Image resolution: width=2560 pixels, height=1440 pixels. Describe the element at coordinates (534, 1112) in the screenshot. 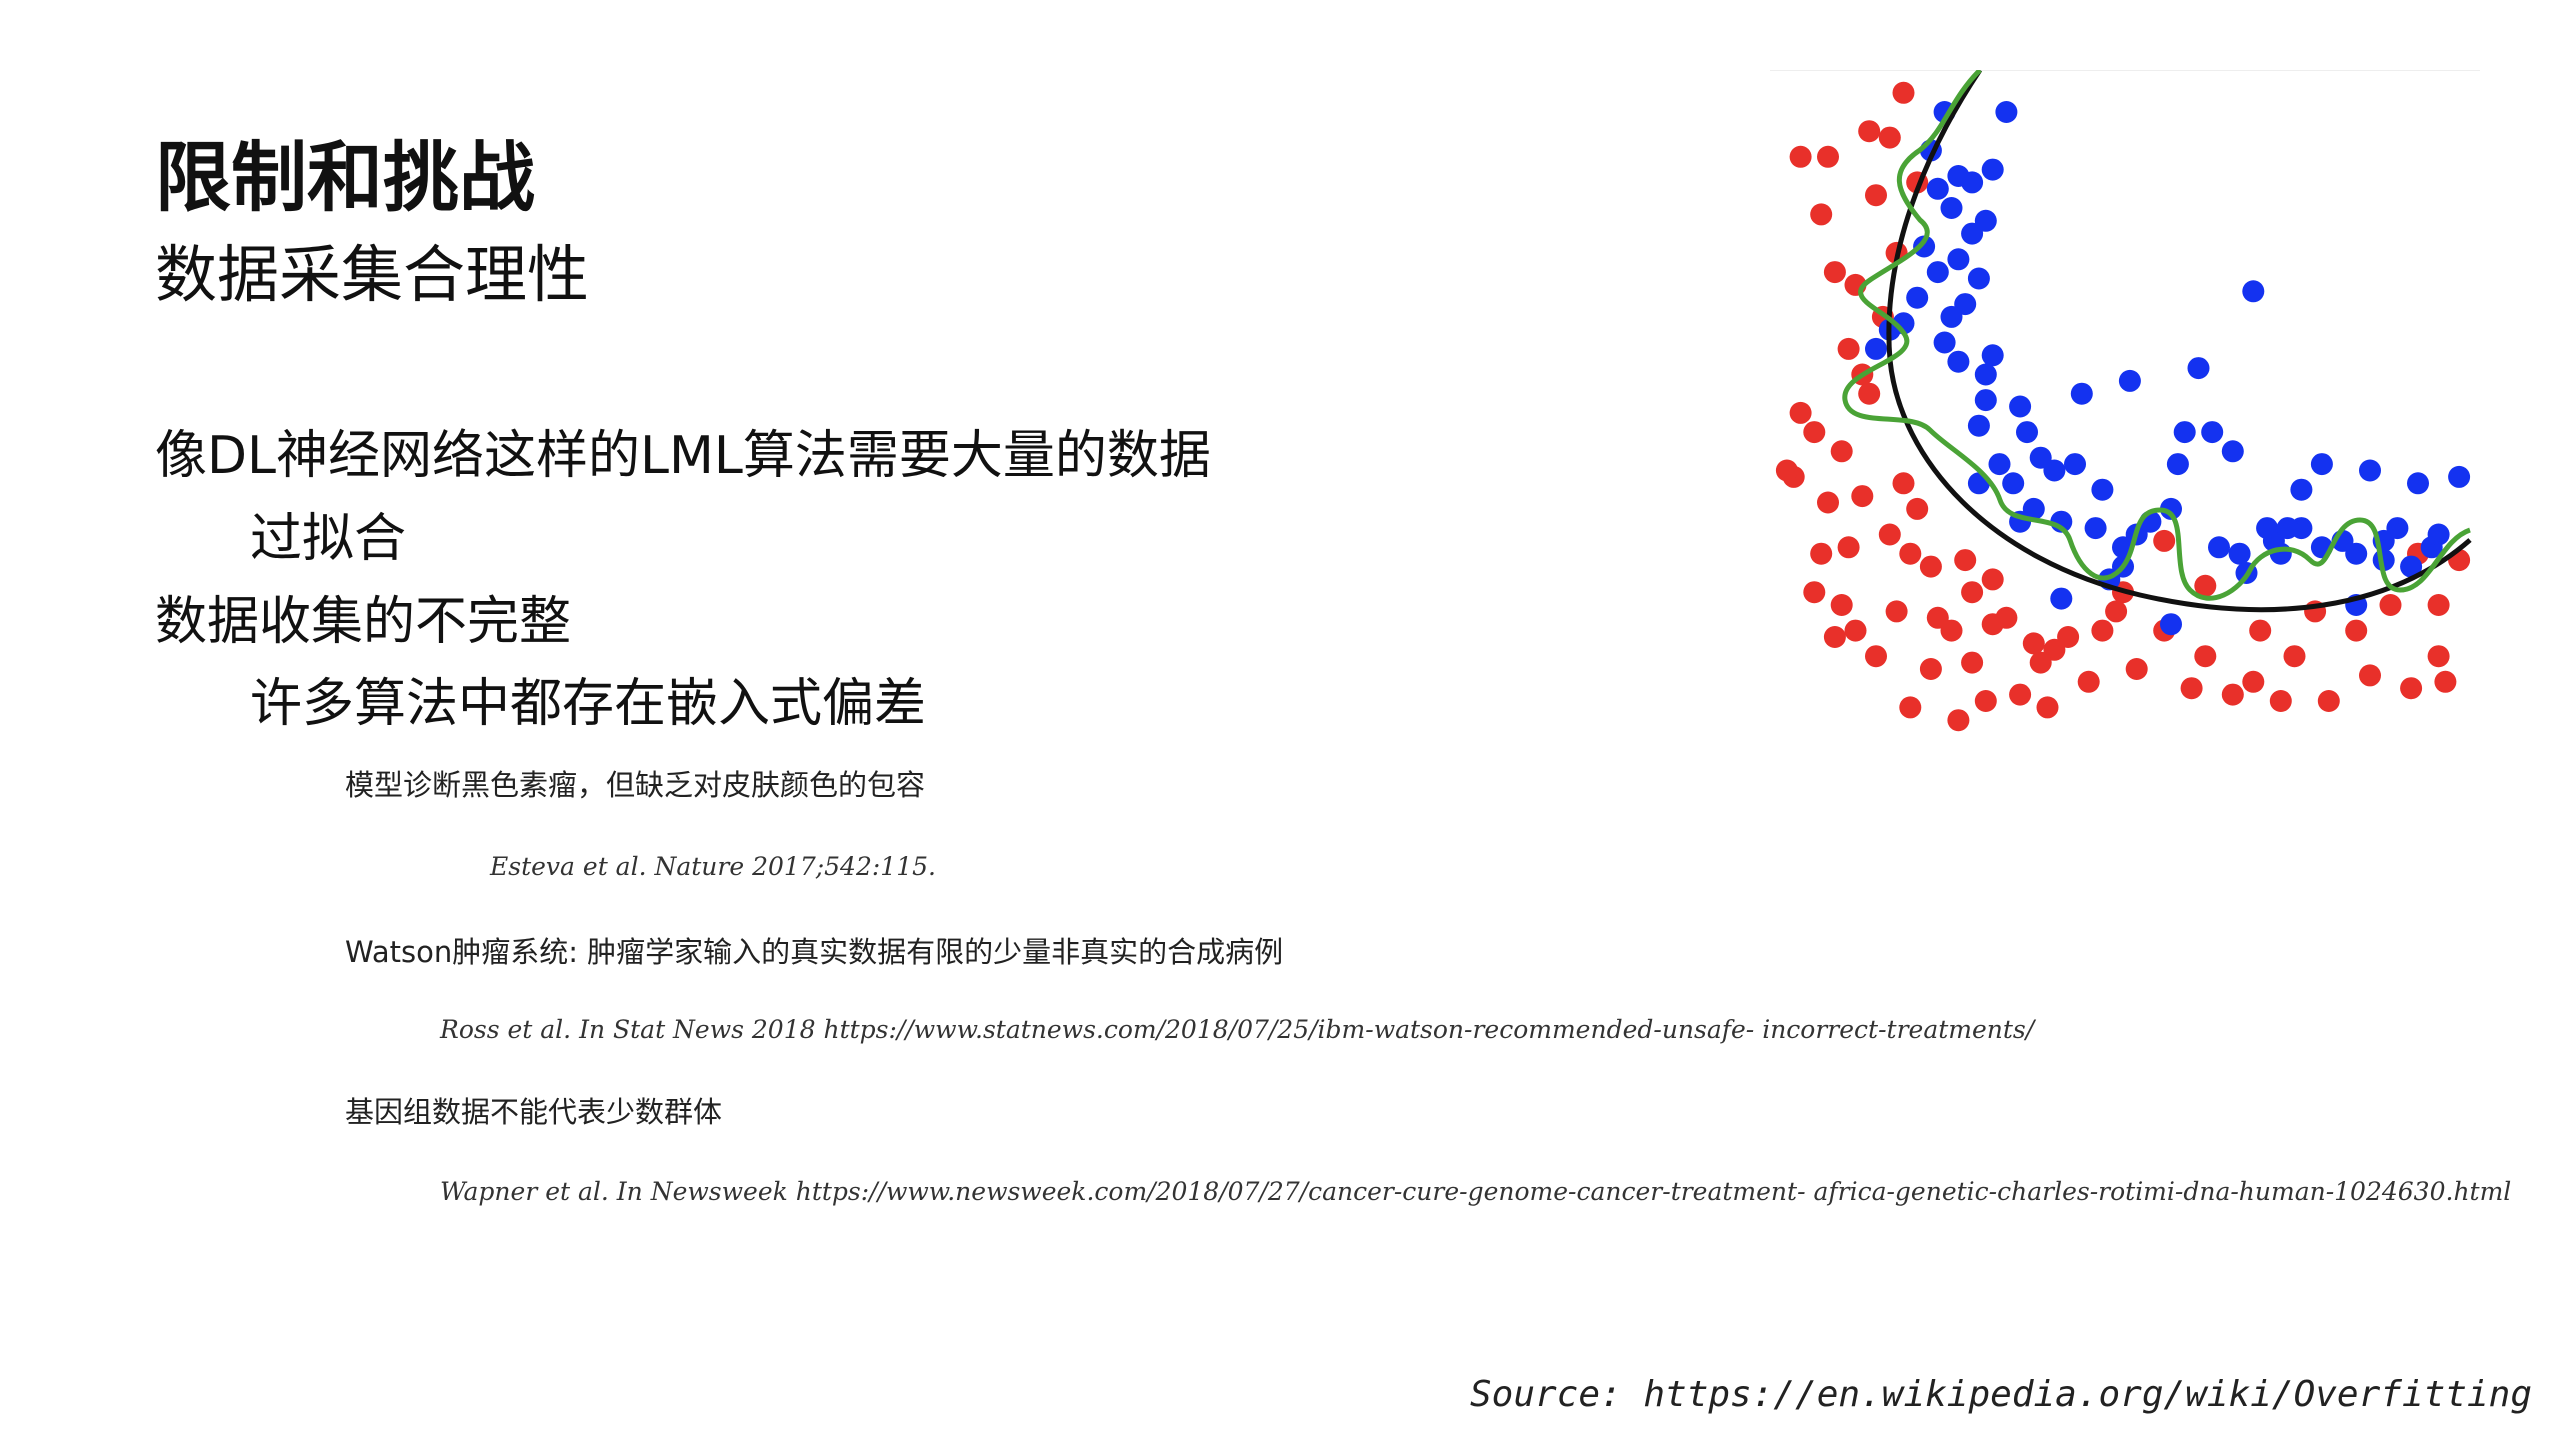

I see `example-genome: 基因组数据不能代表少数群体` at that location.